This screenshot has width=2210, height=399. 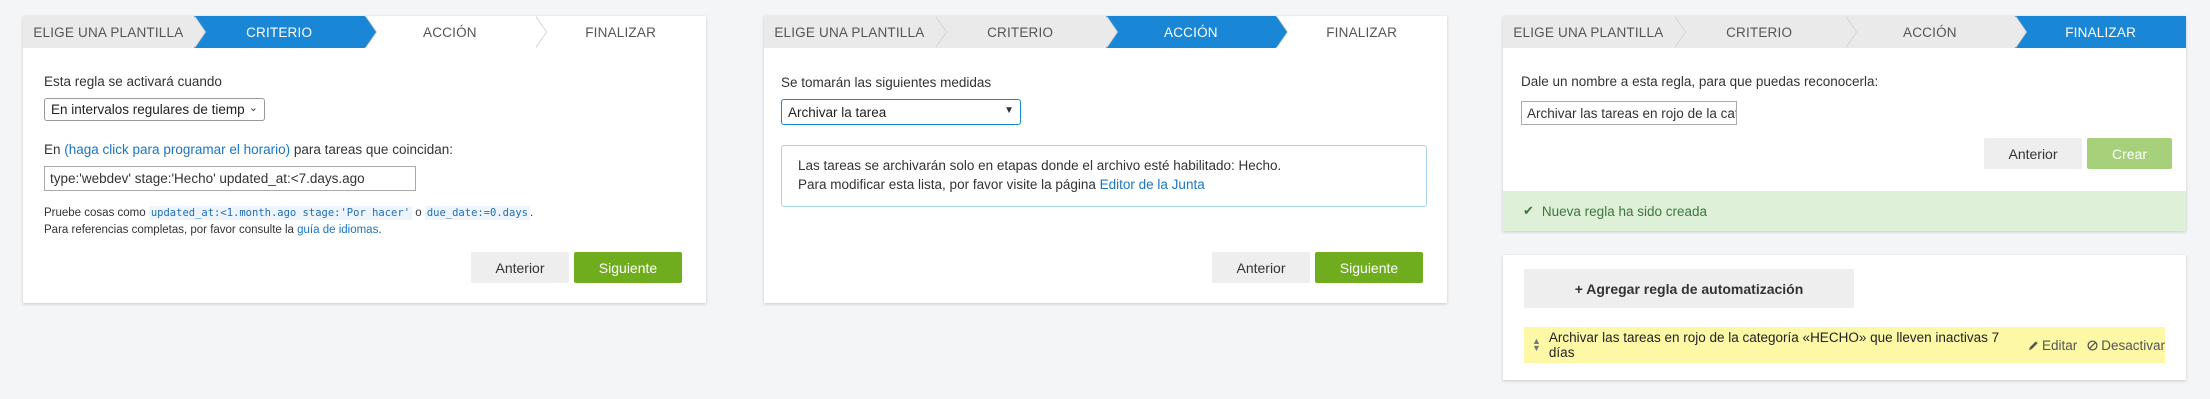 What do you see at coordinates (418, 213) in the screenshot?
I see `hint-or: o` at bounding box center [418, 213].